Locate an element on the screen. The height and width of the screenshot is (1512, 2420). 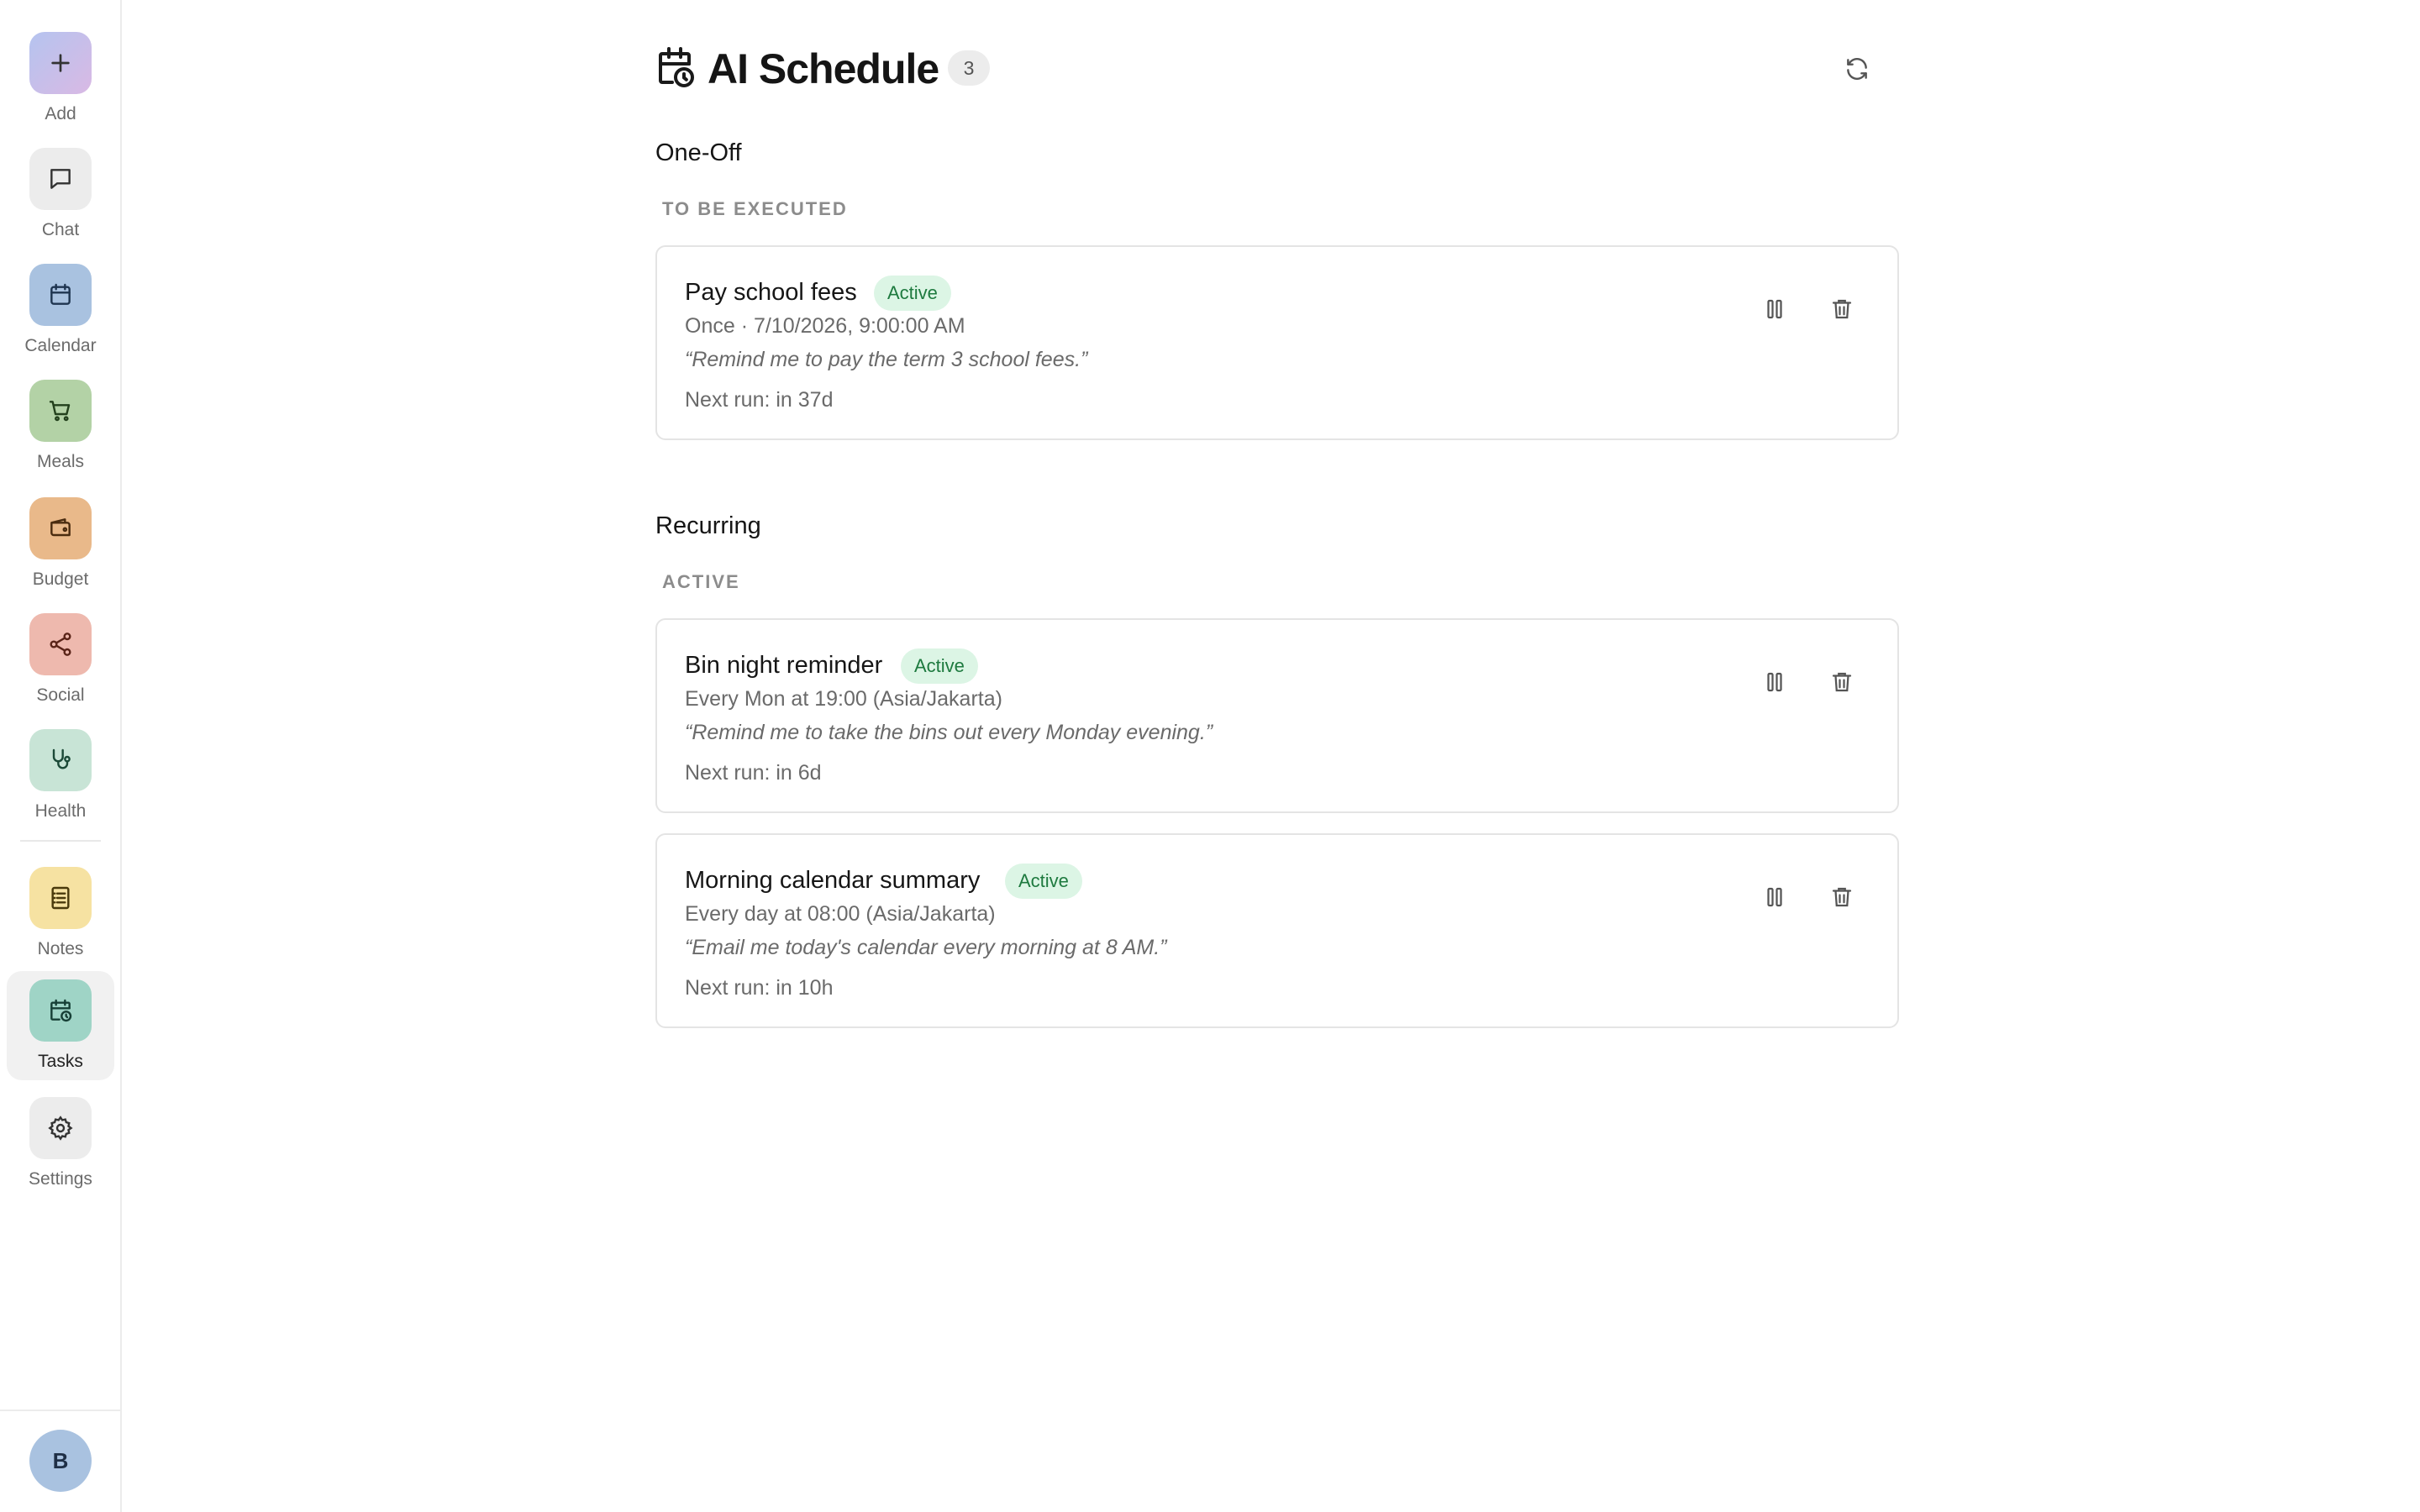
sidebar-item-budget: Budget is located at coordinates (60, 543).